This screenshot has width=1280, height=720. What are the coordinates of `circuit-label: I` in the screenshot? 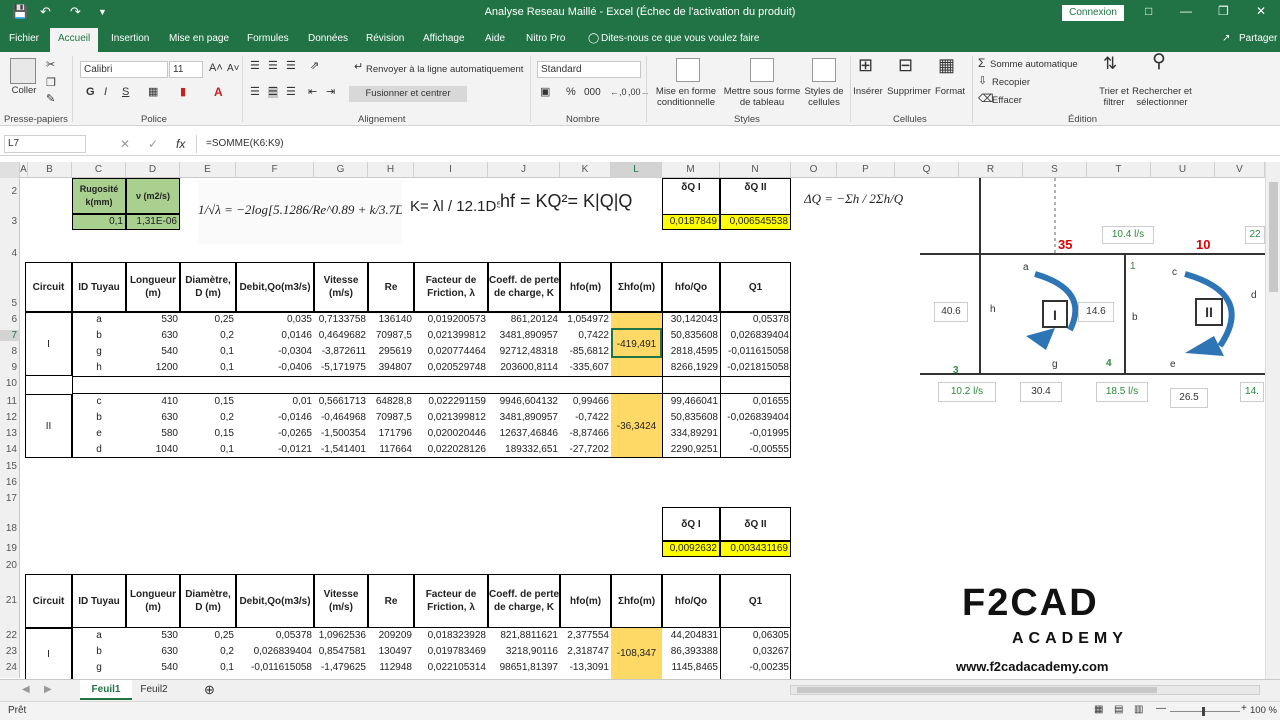 It's located at (48, 344).